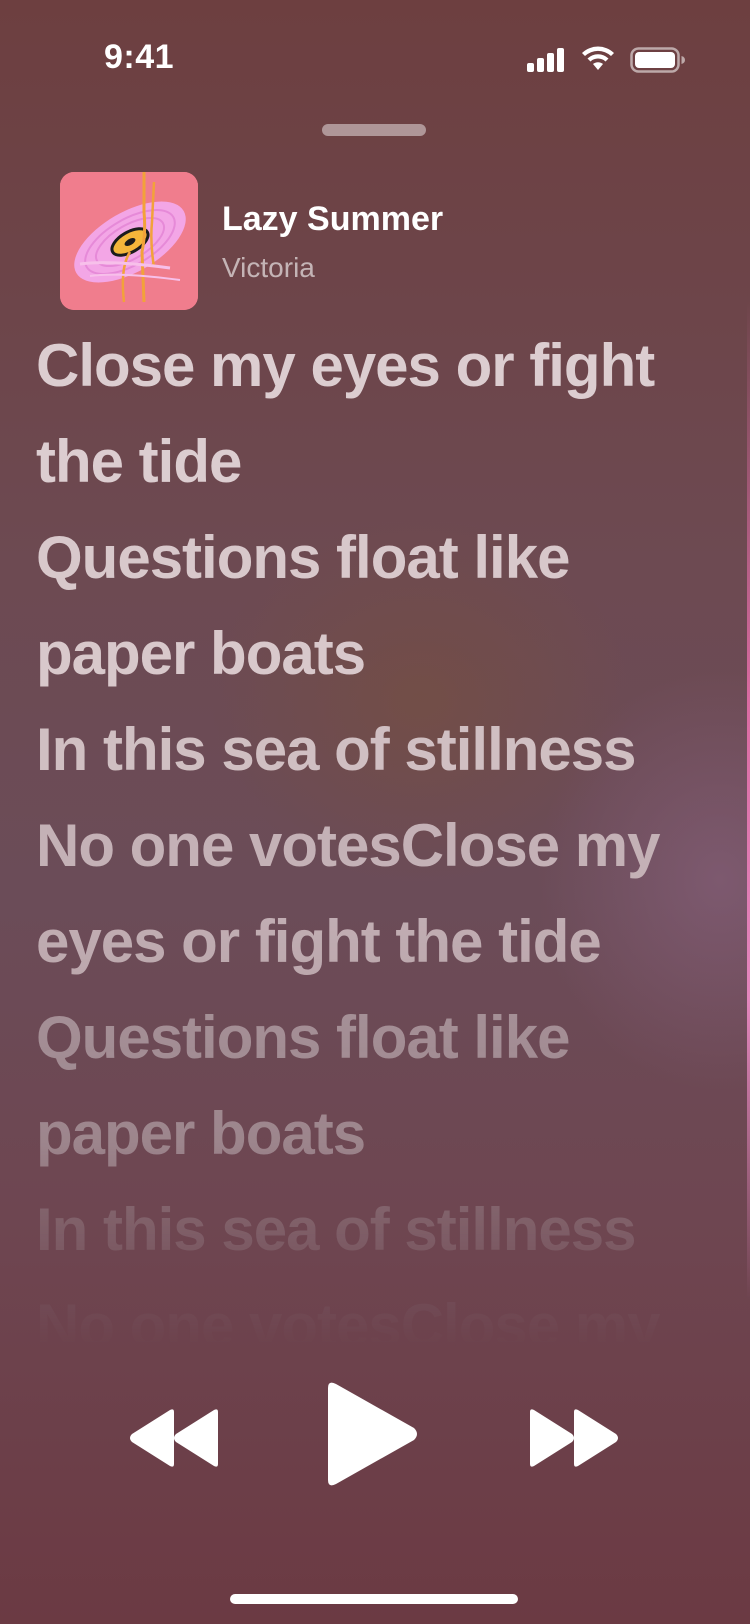 This screenshot has width=750, height=1624. Describe the element at coordinates (374, 130) in the screenshot. I see `sheet-grabber` at that location.